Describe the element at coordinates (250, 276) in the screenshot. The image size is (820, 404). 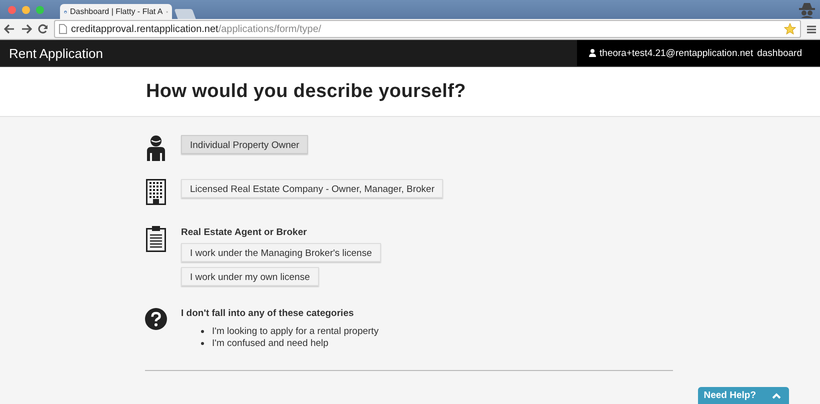
I see `option-button: I work under my own license` at that location.